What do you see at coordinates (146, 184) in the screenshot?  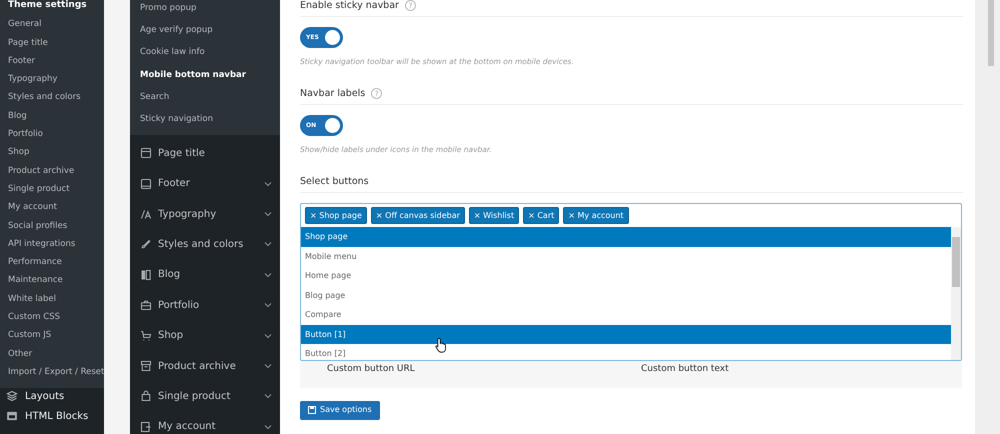 I see `footer-icon` at bounding box center [146, 184].